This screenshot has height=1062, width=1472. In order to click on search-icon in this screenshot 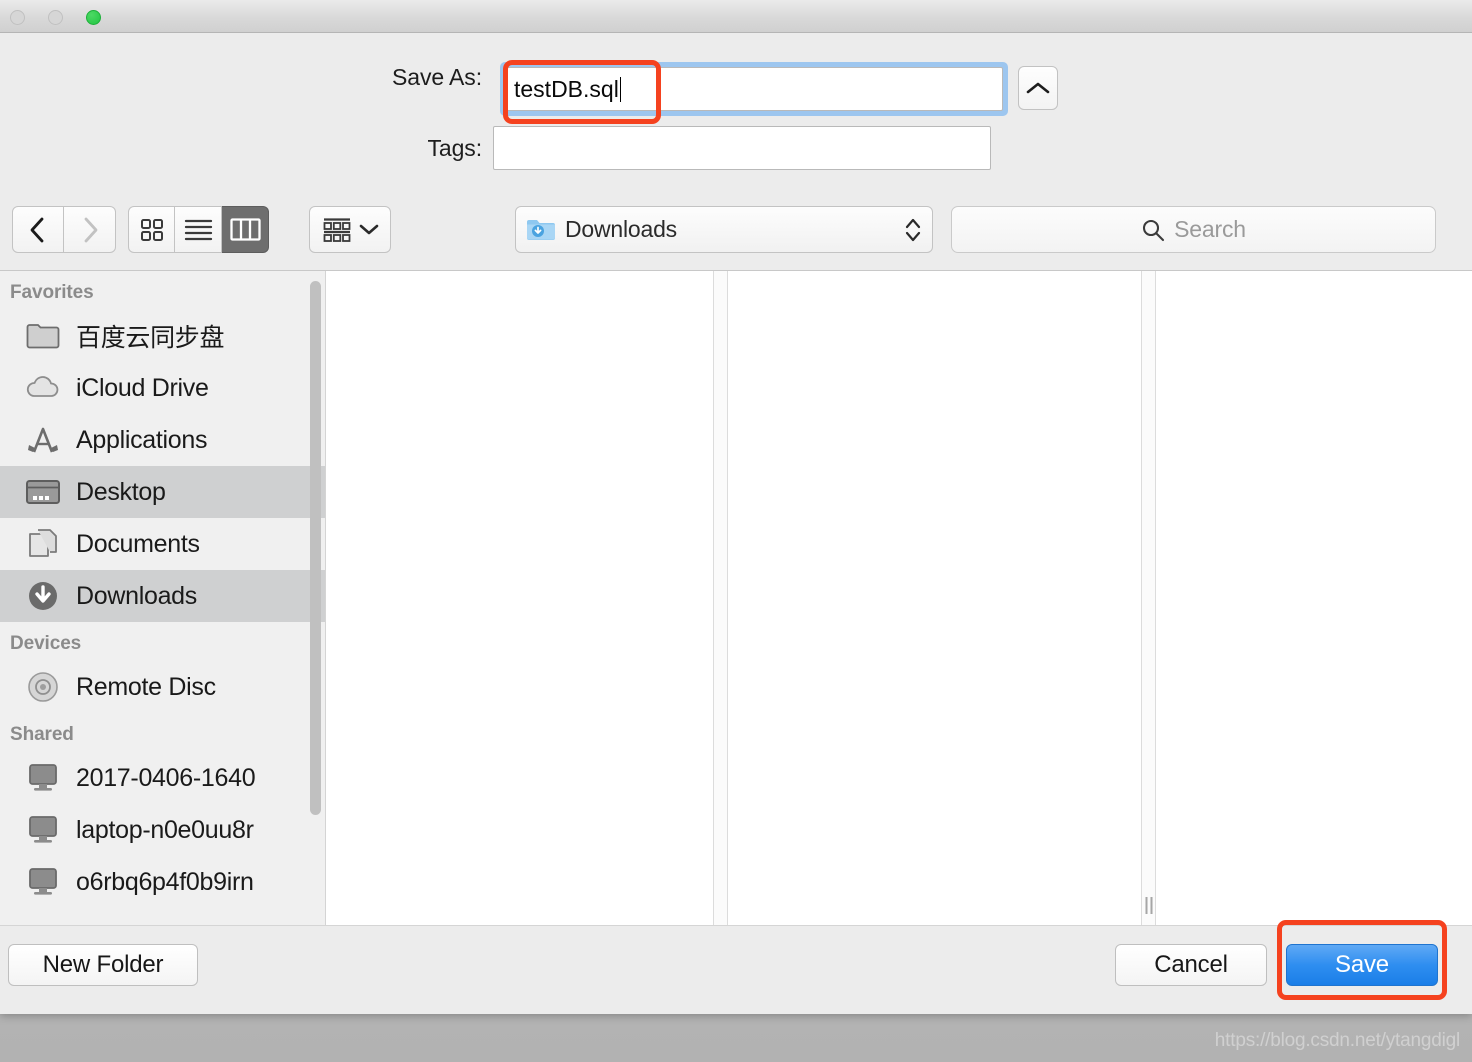, I will do `click(1154, 230)`.